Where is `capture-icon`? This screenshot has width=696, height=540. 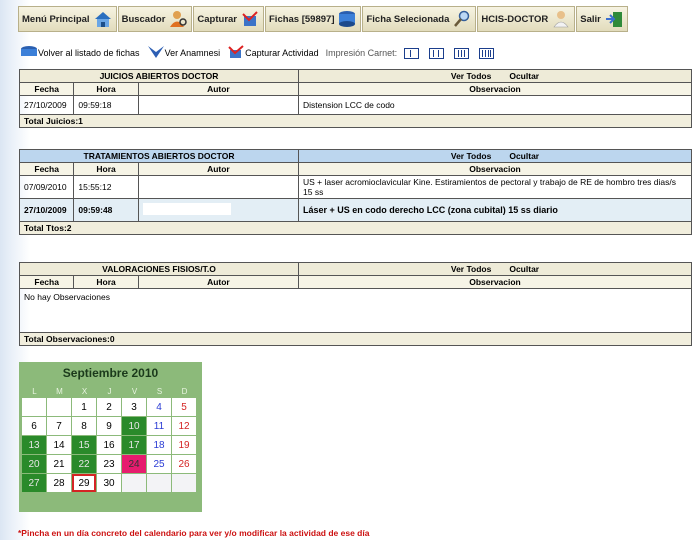
capture-icon is located at coordinates (250, 19).